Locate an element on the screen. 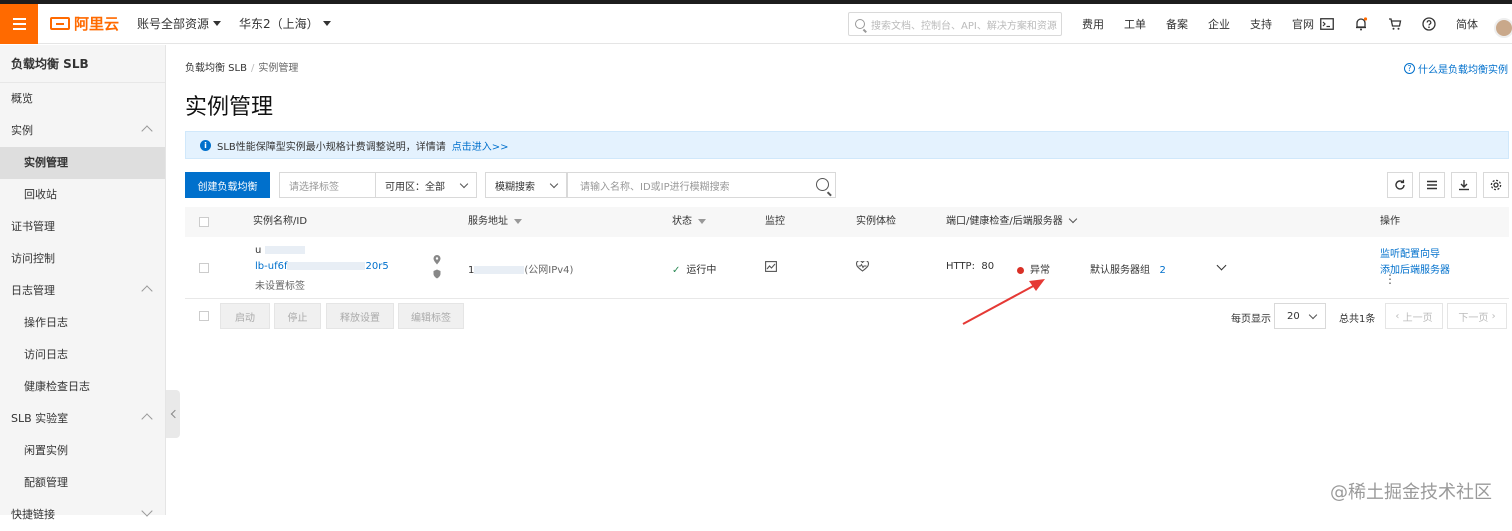  server-count-link: 2 is located at coordinates (1163, 270).